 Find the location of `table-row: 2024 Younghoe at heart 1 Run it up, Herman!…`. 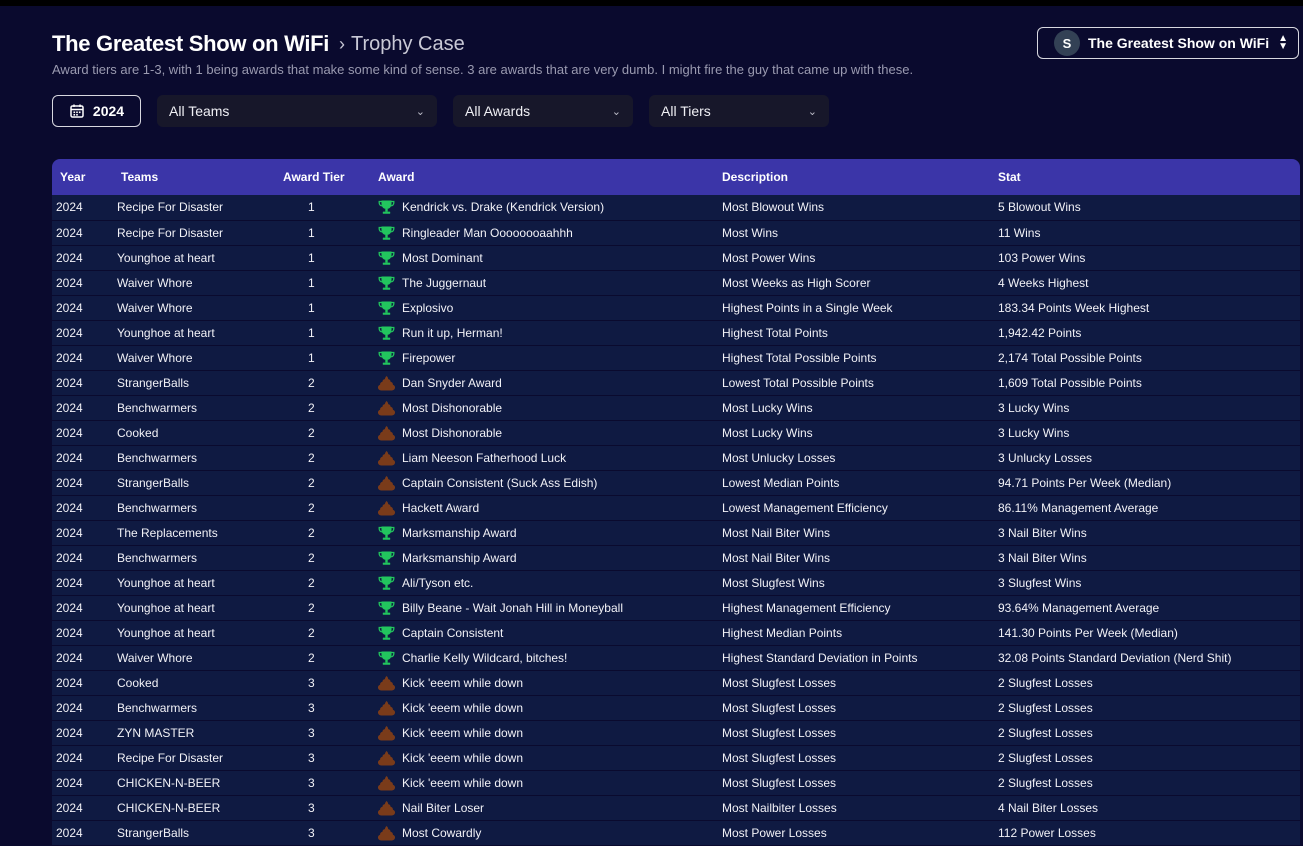

table-row: 2024 Younghoe at heart 1 Run it up, Herman!… is located at coordinates (676, 333).